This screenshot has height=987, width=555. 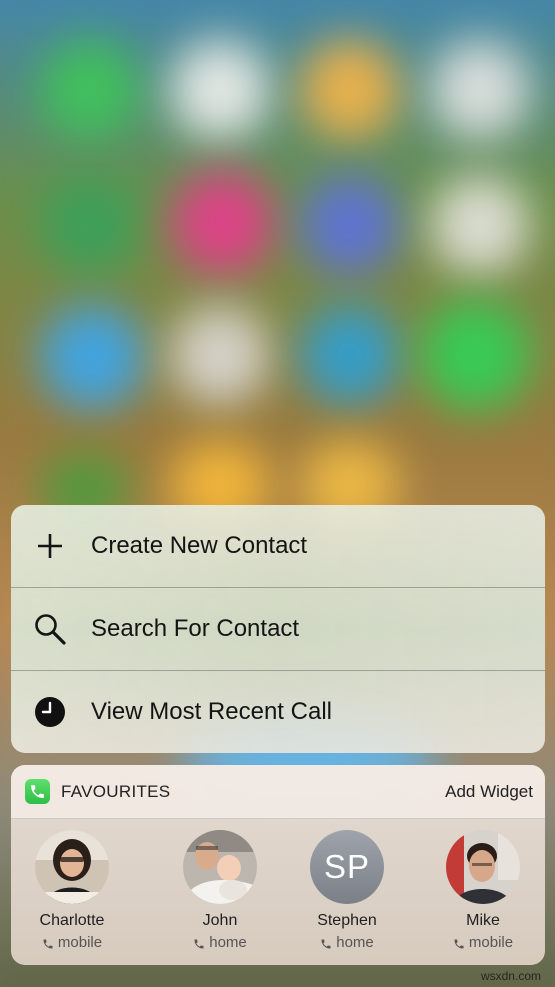 I want to click on plus-icon, so click(x=50, y=546).